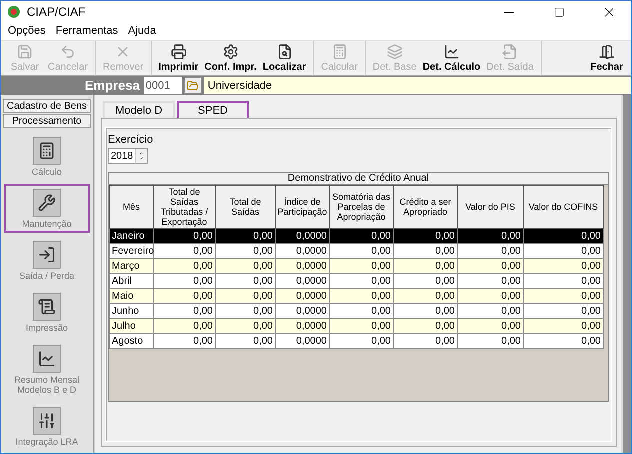 This screenshot has height=454, width=632. I want to click on toolbar-button: Localizar, so click(285, 58).